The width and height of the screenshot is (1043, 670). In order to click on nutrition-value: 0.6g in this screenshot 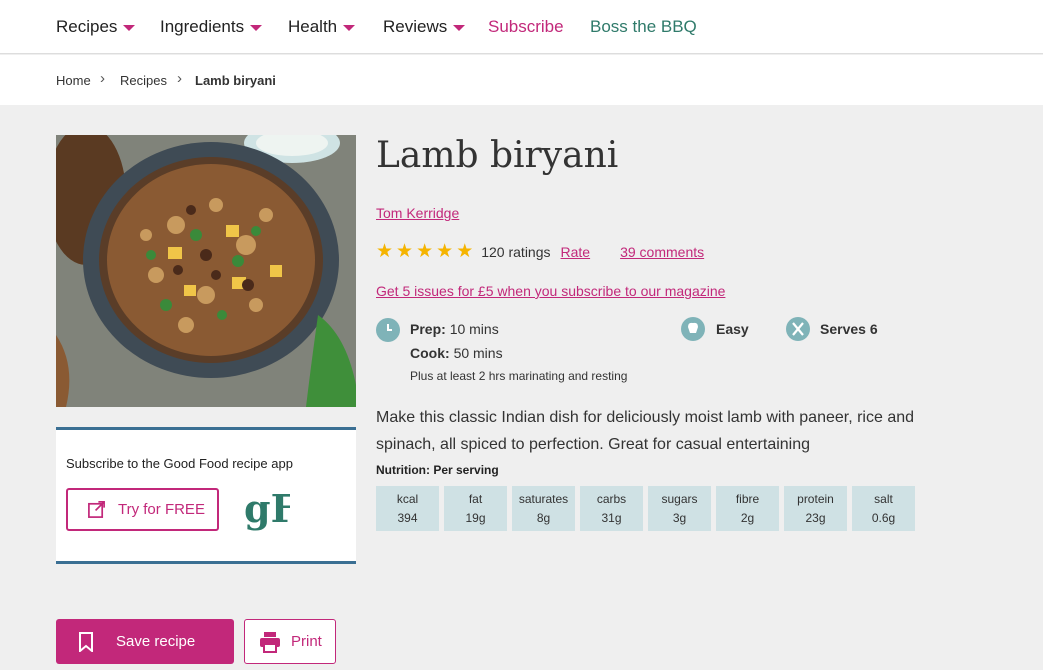, I will do `click(883, 518)`.